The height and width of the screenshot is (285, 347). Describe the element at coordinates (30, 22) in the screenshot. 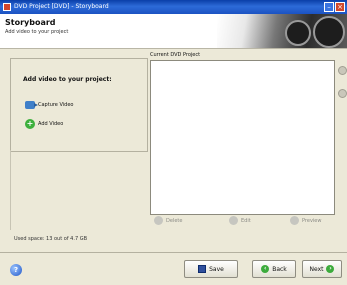

I see `page-title: Storyboard` at that location.